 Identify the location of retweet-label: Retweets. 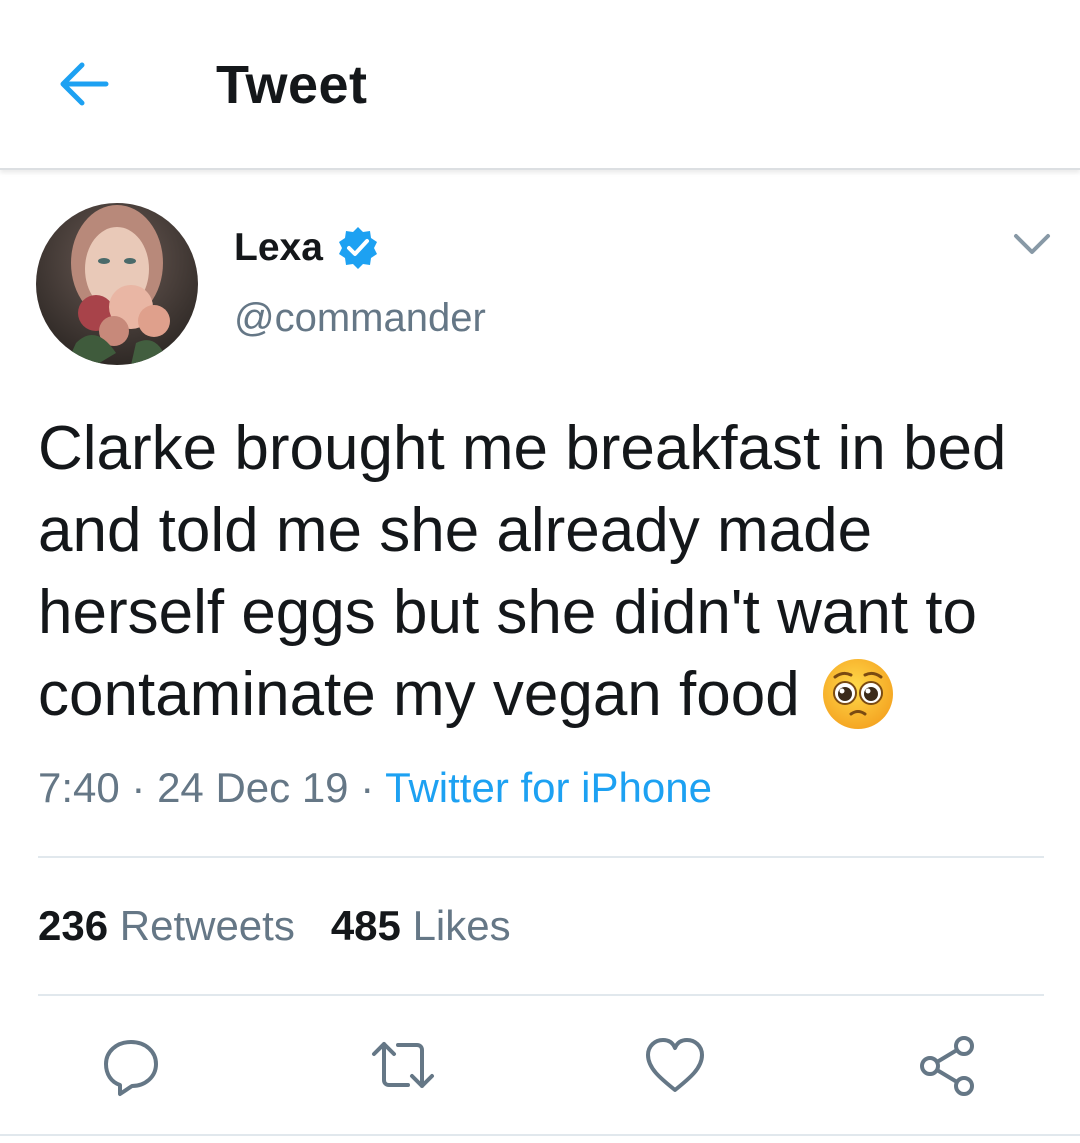
(207, 925).